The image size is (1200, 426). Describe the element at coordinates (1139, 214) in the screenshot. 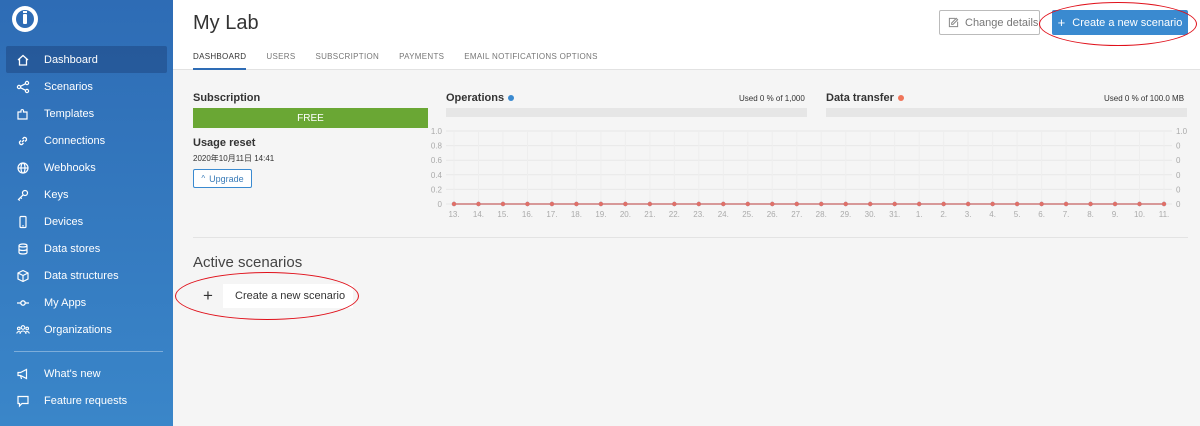

I see `x-tick-label: 10.` at that location.